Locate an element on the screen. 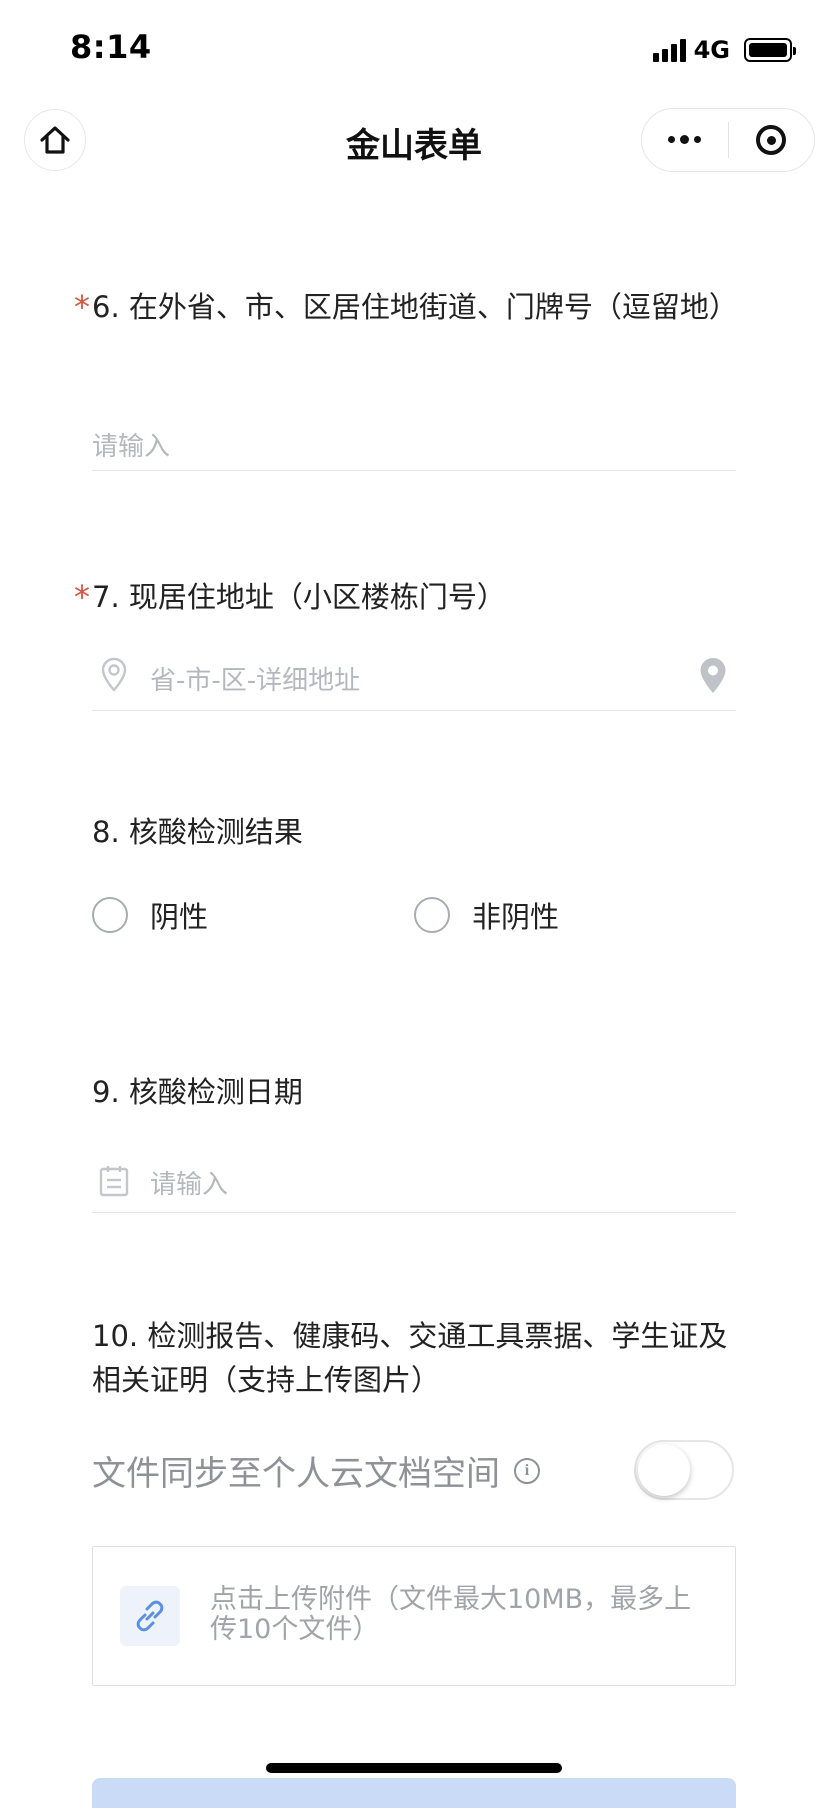  status-icons: 4G is located at coordinates (724, 50).